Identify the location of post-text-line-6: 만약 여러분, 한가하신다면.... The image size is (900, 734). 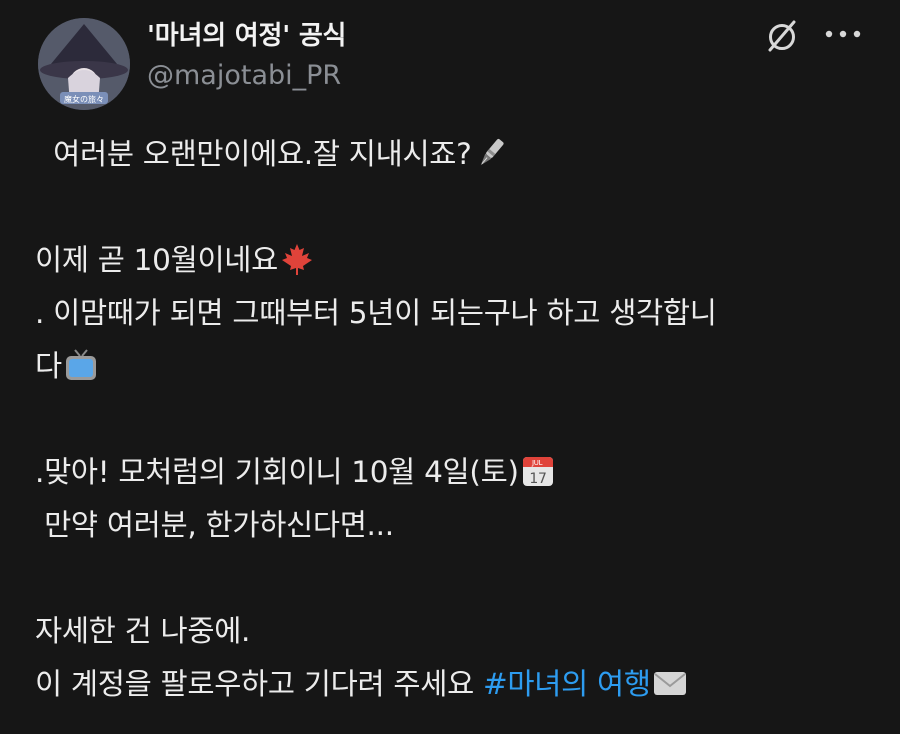
(219, 525).